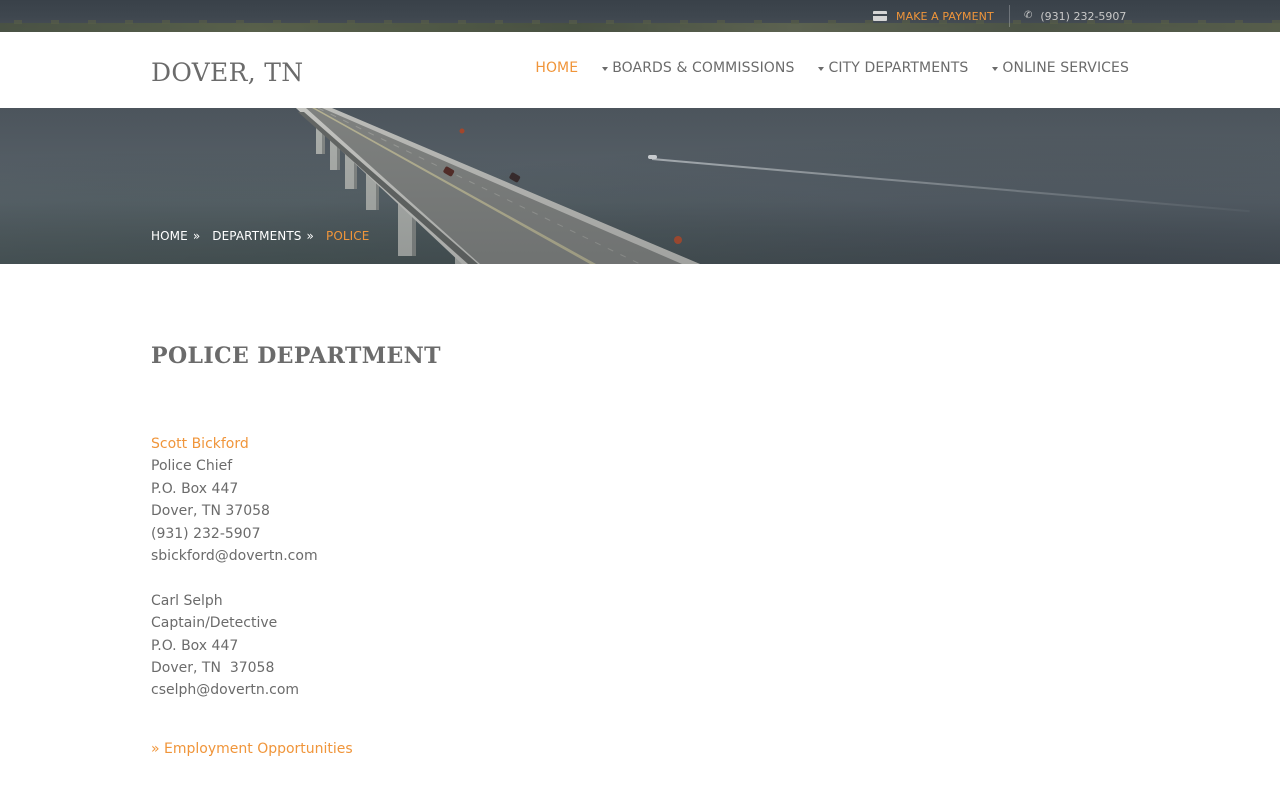 The image size is (1280, 800). Describe the element at coordinates (187, 600) in the screenshot. I see `contact-name: Carl Selph` at that location.